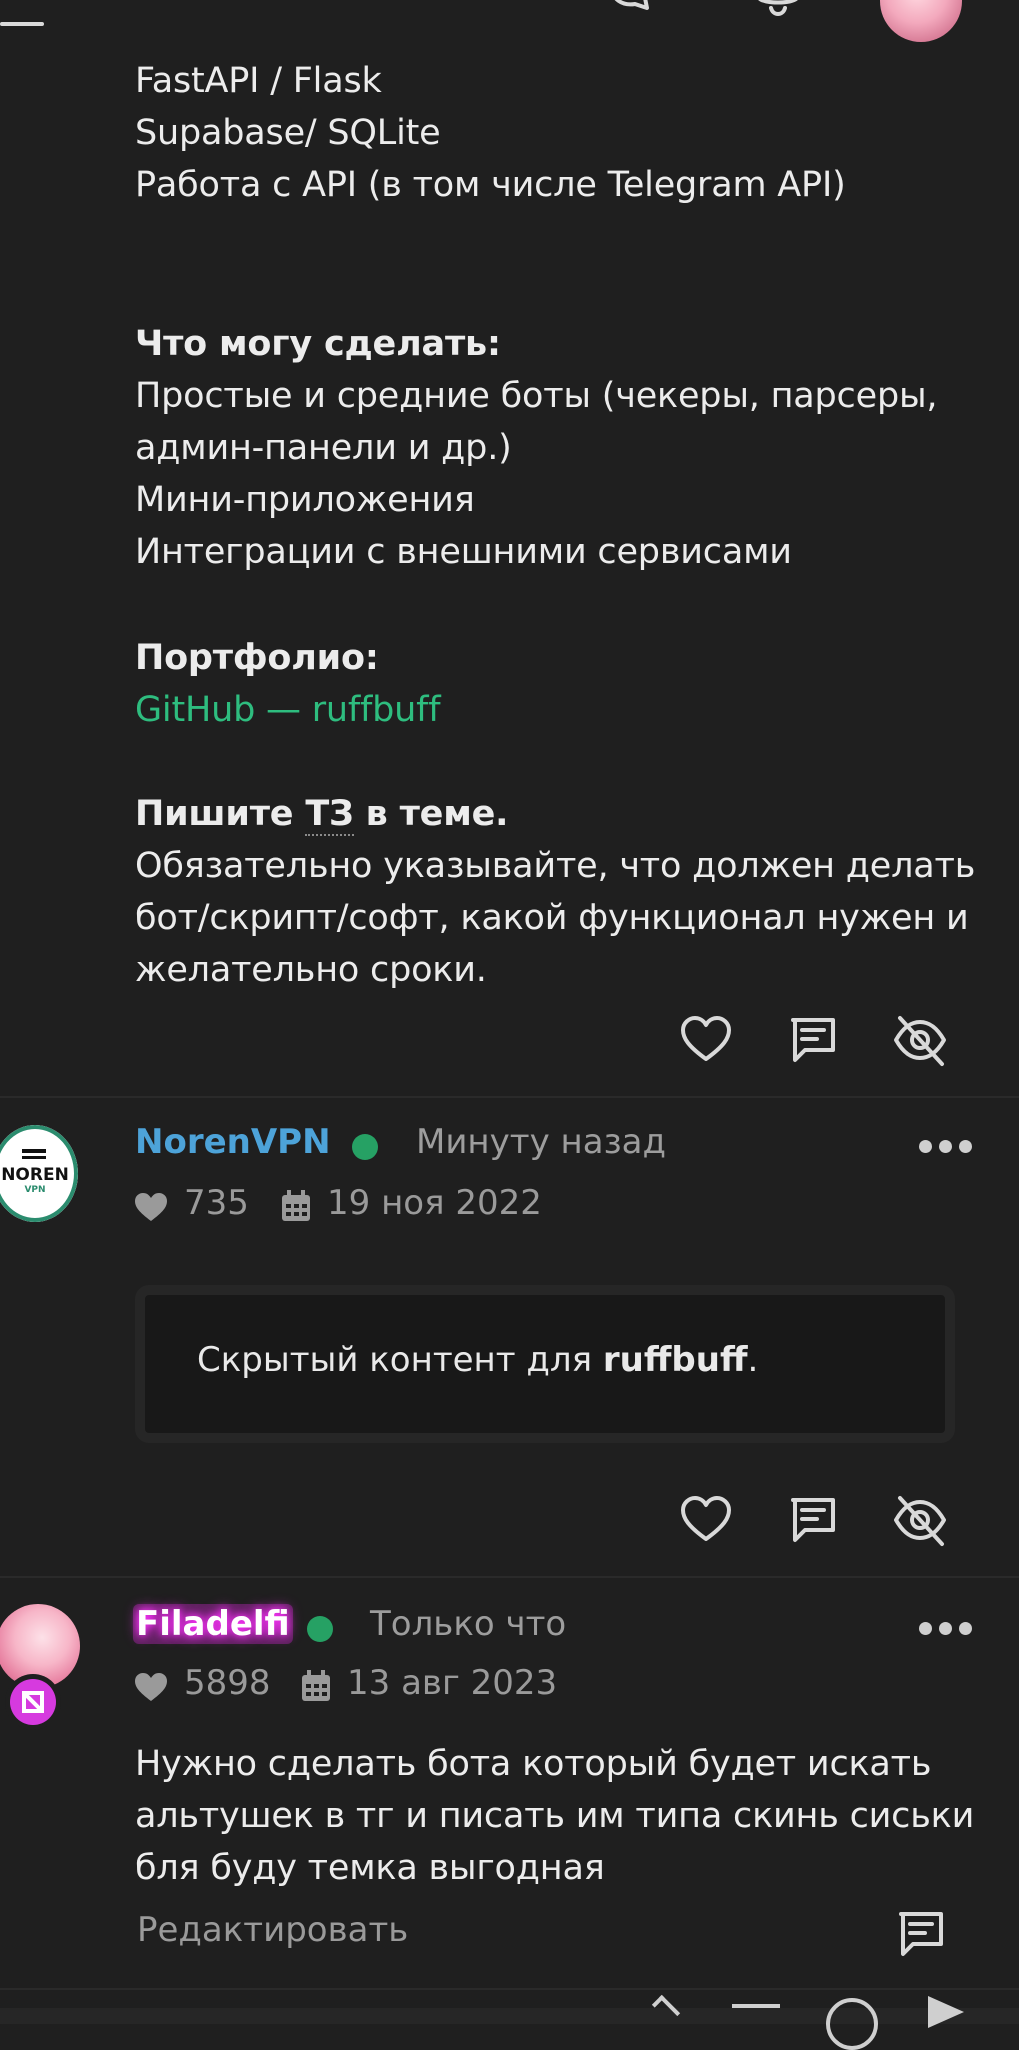 This screenshot has width=1019, height=2050. What do you see at coordinates (34, 1154) in the screenshot?
I see `torii-icon` at bounding box center [34, 1154].